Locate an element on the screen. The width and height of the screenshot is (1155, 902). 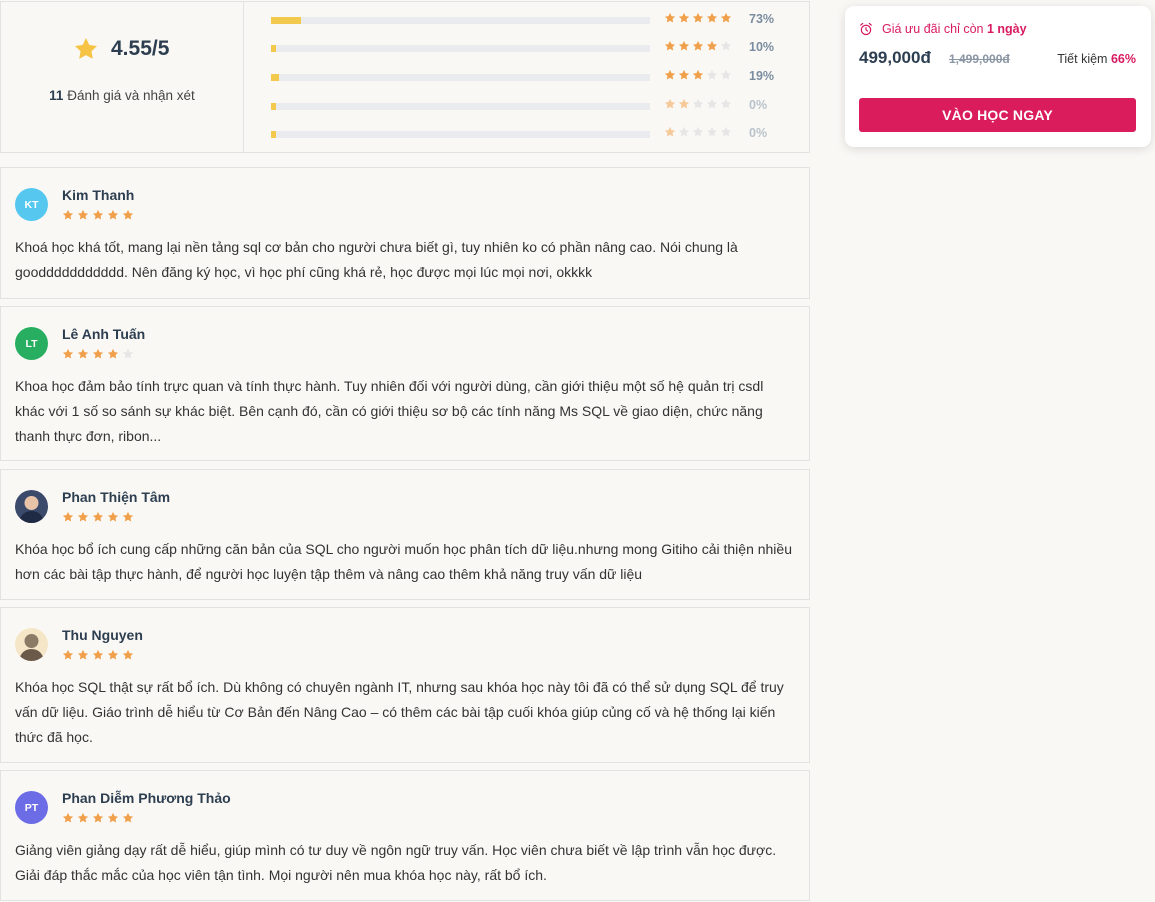
distribution-row: 10% is located at coordinates (531, 48).